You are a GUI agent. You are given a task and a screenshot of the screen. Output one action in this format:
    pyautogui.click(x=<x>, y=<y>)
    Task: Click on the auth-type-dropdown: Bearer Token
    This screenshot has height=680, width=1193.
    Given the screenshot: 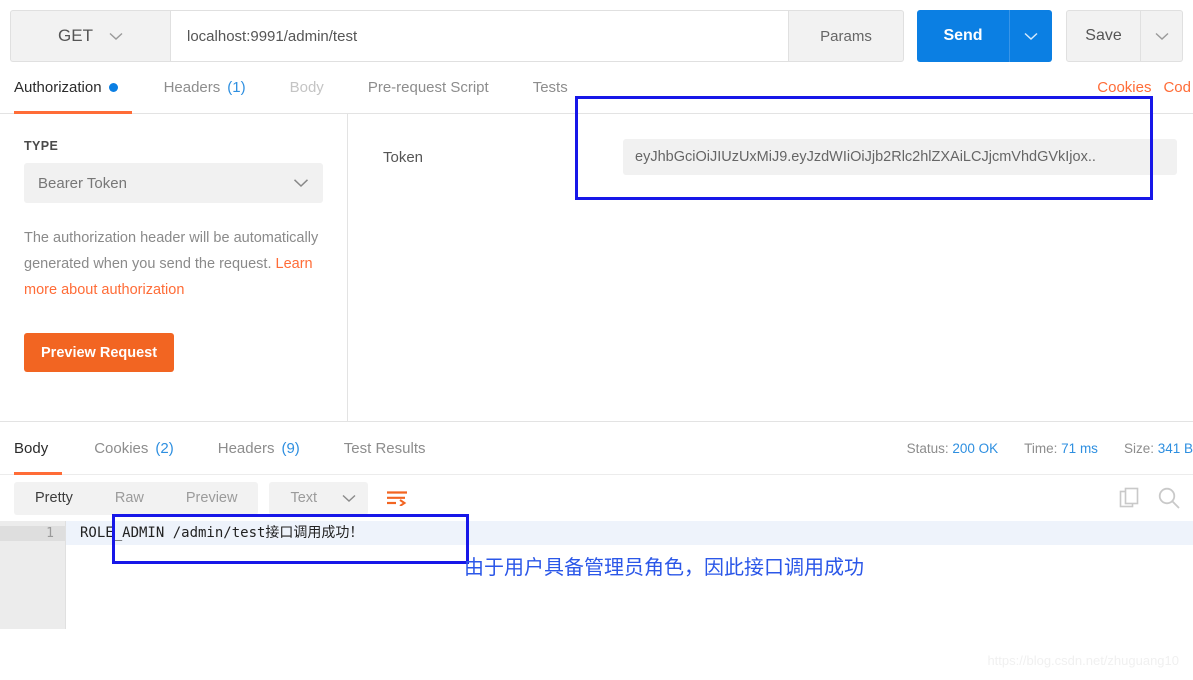 What is the action you would take?
    pyautogui.click(x=173, y=183)
    